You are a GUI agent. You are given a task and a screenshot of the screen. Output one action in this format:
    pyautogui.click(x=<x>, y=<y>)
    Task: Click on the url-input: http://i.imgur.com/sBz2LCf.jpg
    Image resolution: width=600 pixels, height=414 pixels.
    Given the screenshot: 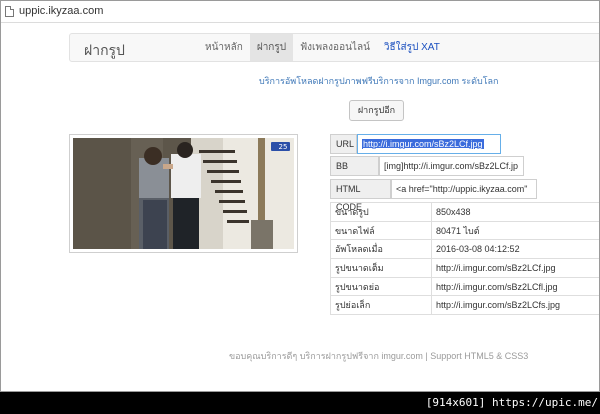 What is the action you would take?
    pyautogui.click(x=429, y=144)
    